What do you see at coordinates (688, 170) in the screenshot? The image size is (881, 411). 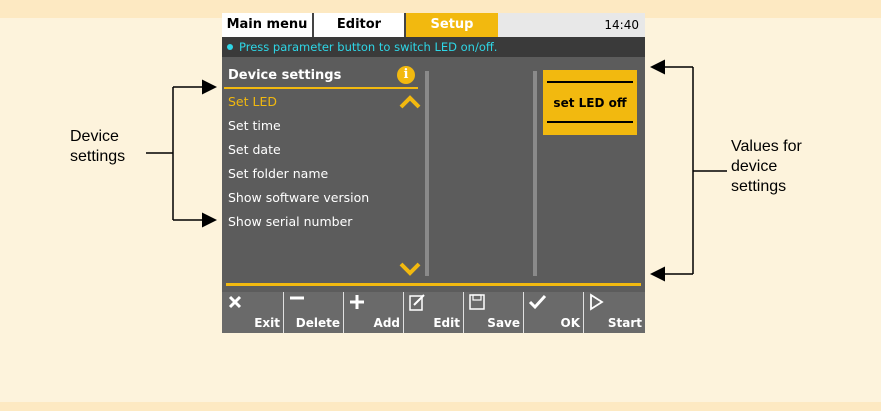 I see `right-bracket-arrows` at bounding box center [688, 170].